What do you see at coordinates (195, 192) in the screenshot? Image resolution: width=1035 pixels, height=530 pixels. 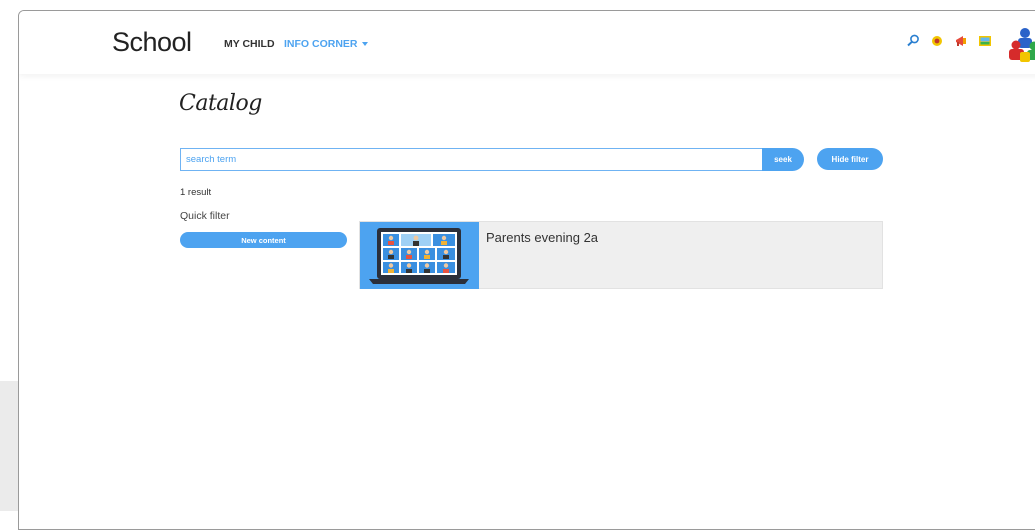 I see `result-count: 1 result` at bounding box center [195, 192].